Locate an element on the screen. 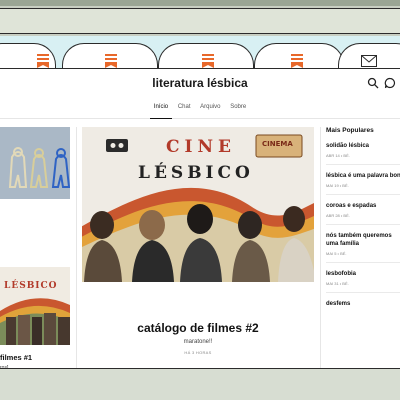 The width and height of the screenshot is (400, 400). publication-title: literatura lésbica is located at coordinates (200, 83).